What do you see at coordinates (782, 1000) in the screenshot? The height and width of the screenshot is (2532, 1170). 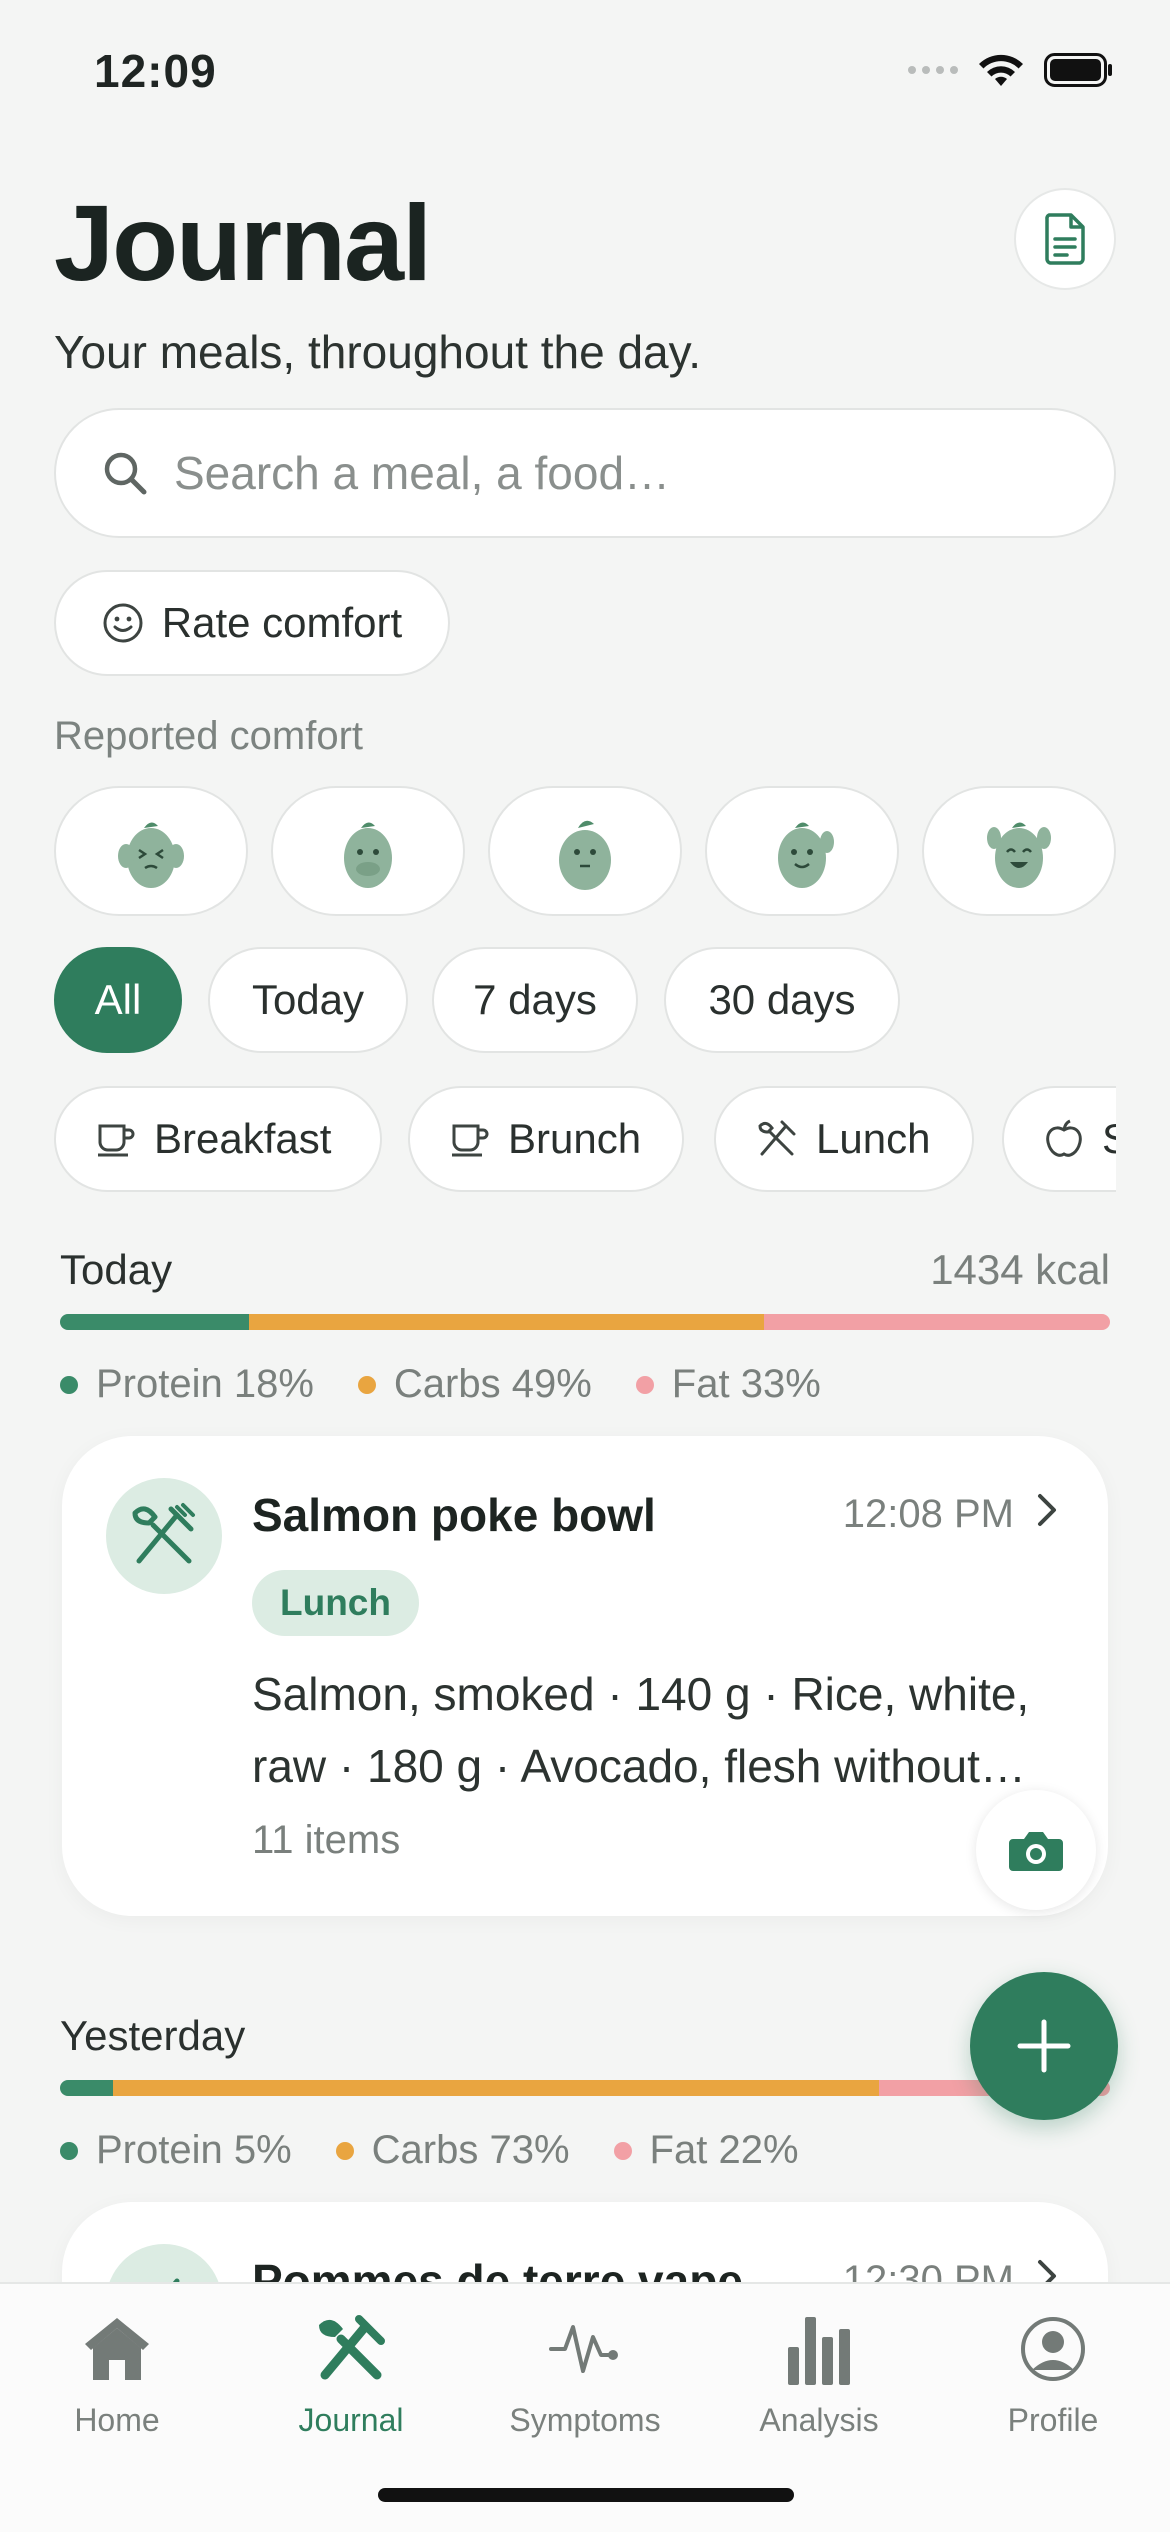 I see `filter-30-days: 30 days` at bounding box center [782, 1000].